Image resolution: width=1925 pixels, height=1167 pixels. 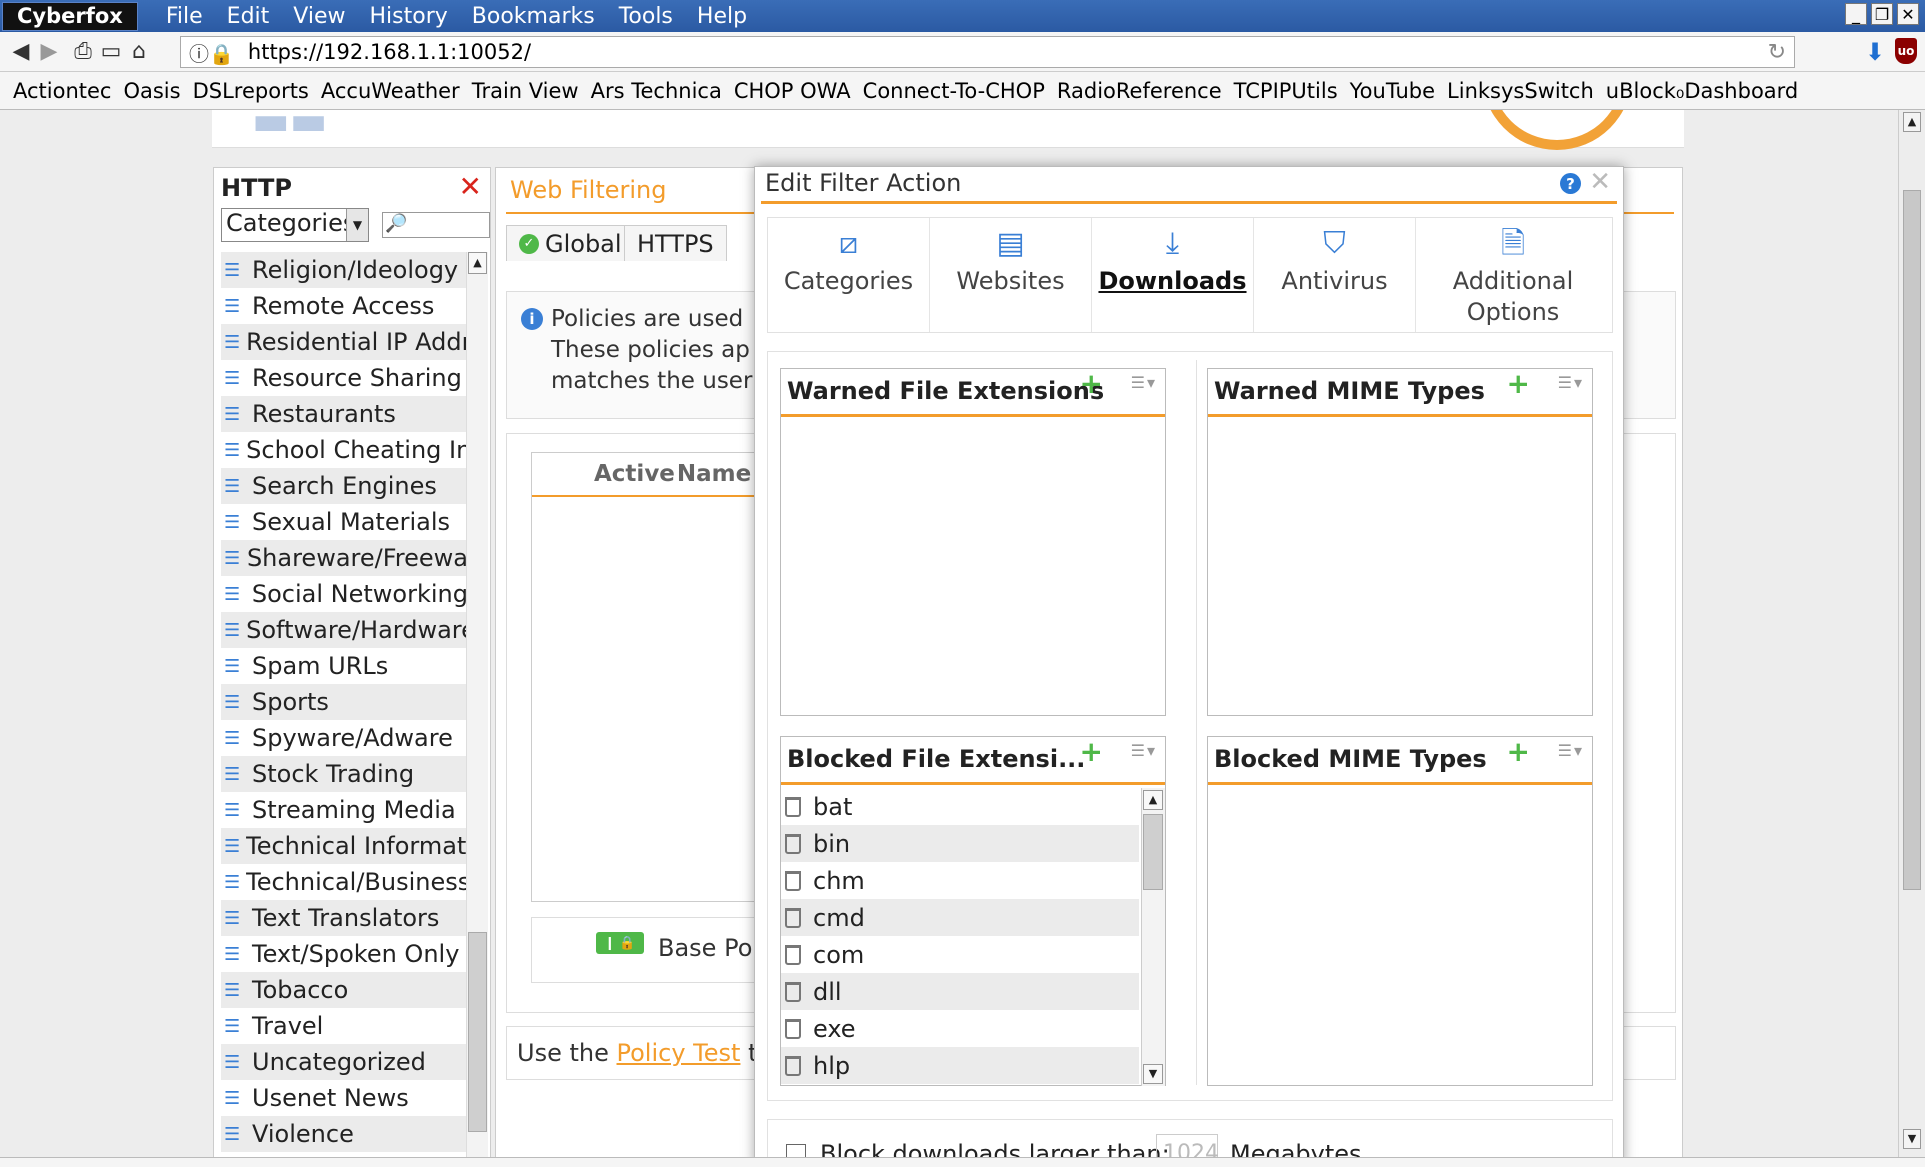 I want to click on list-item: com, so click(x=960, y=954).